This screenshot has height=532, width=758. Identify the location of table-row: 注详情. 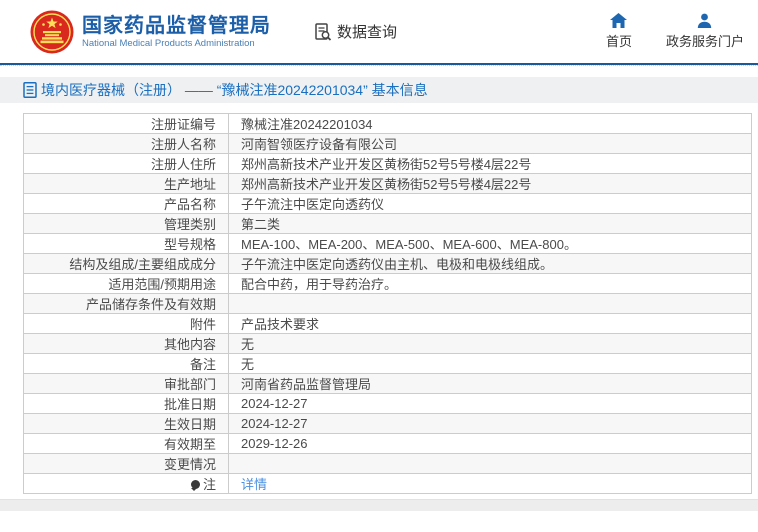
(387, 483).